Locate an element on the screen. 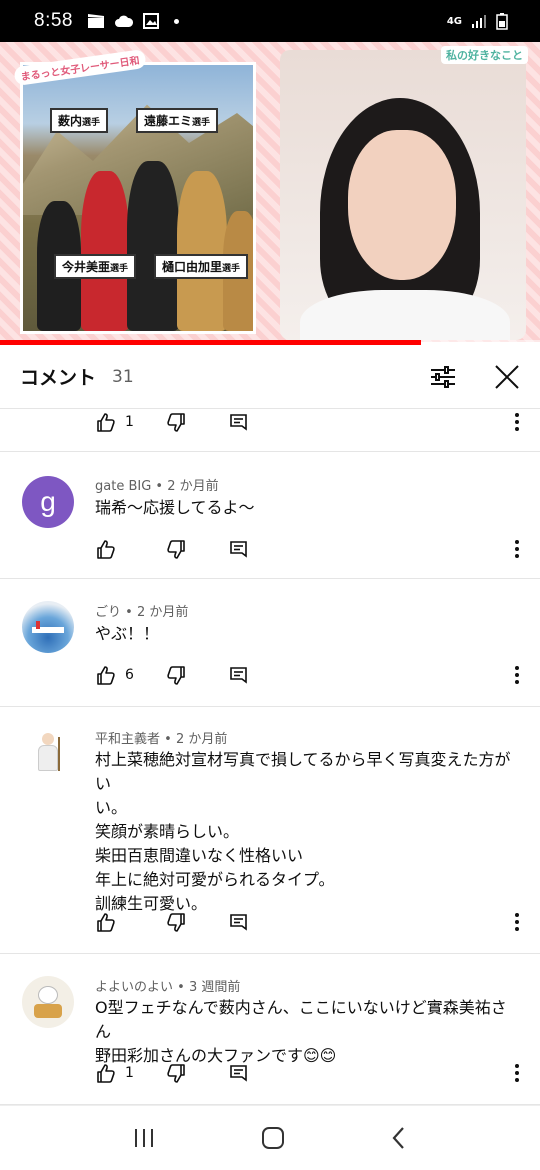 This screenshot has height=1170, width=540. system-nav-bar is located at coordinates (270, 1137).